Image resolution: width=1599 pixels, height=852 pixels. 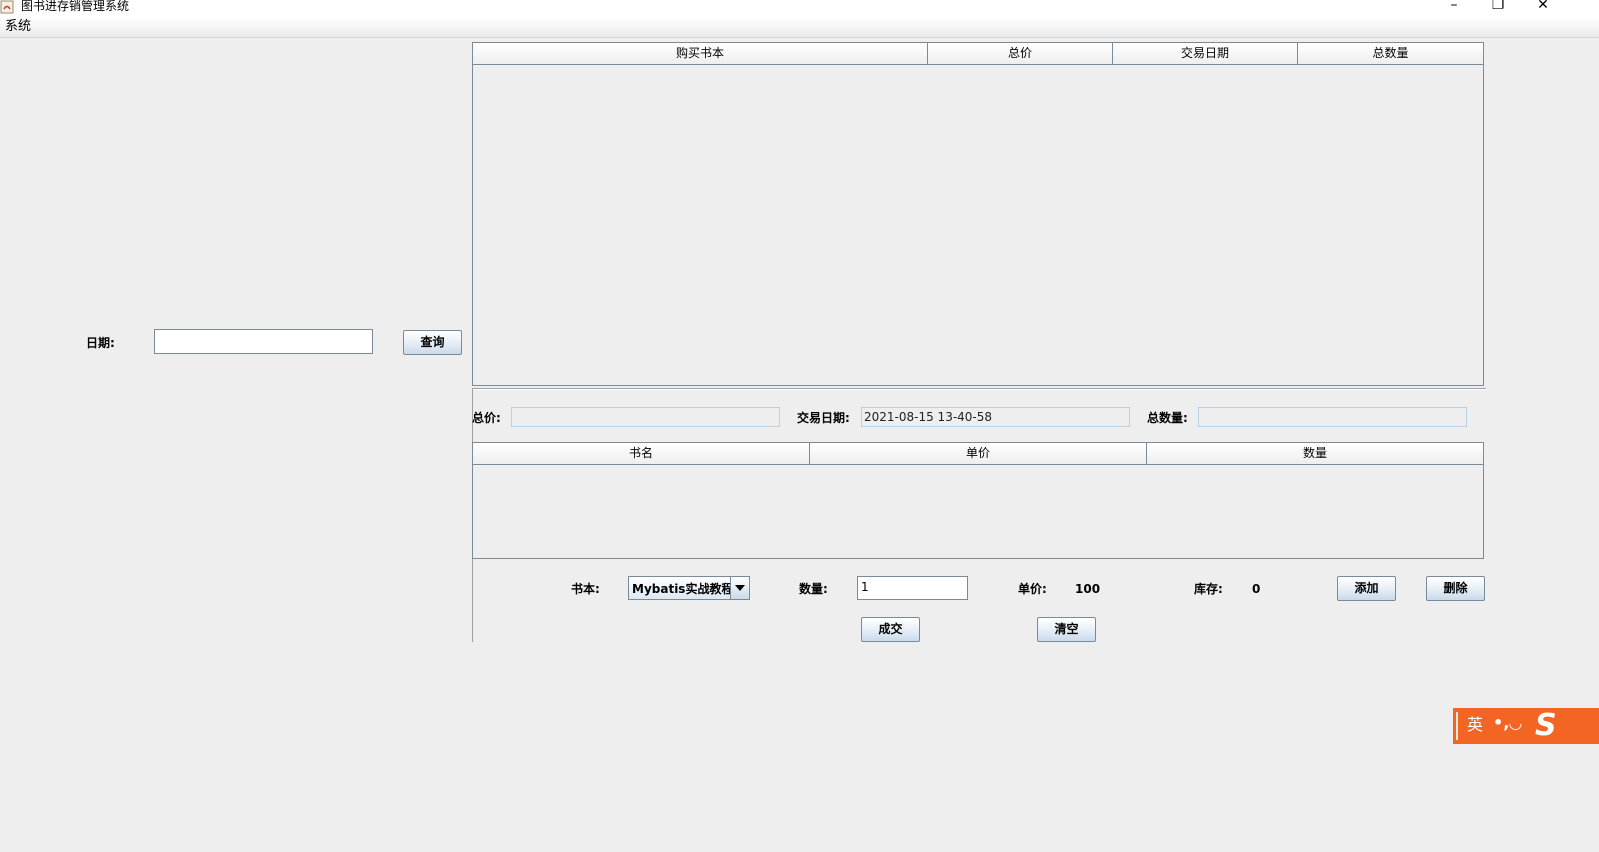 I want to click on col-header-total-price: 总价, so click(x=1020, y=53).